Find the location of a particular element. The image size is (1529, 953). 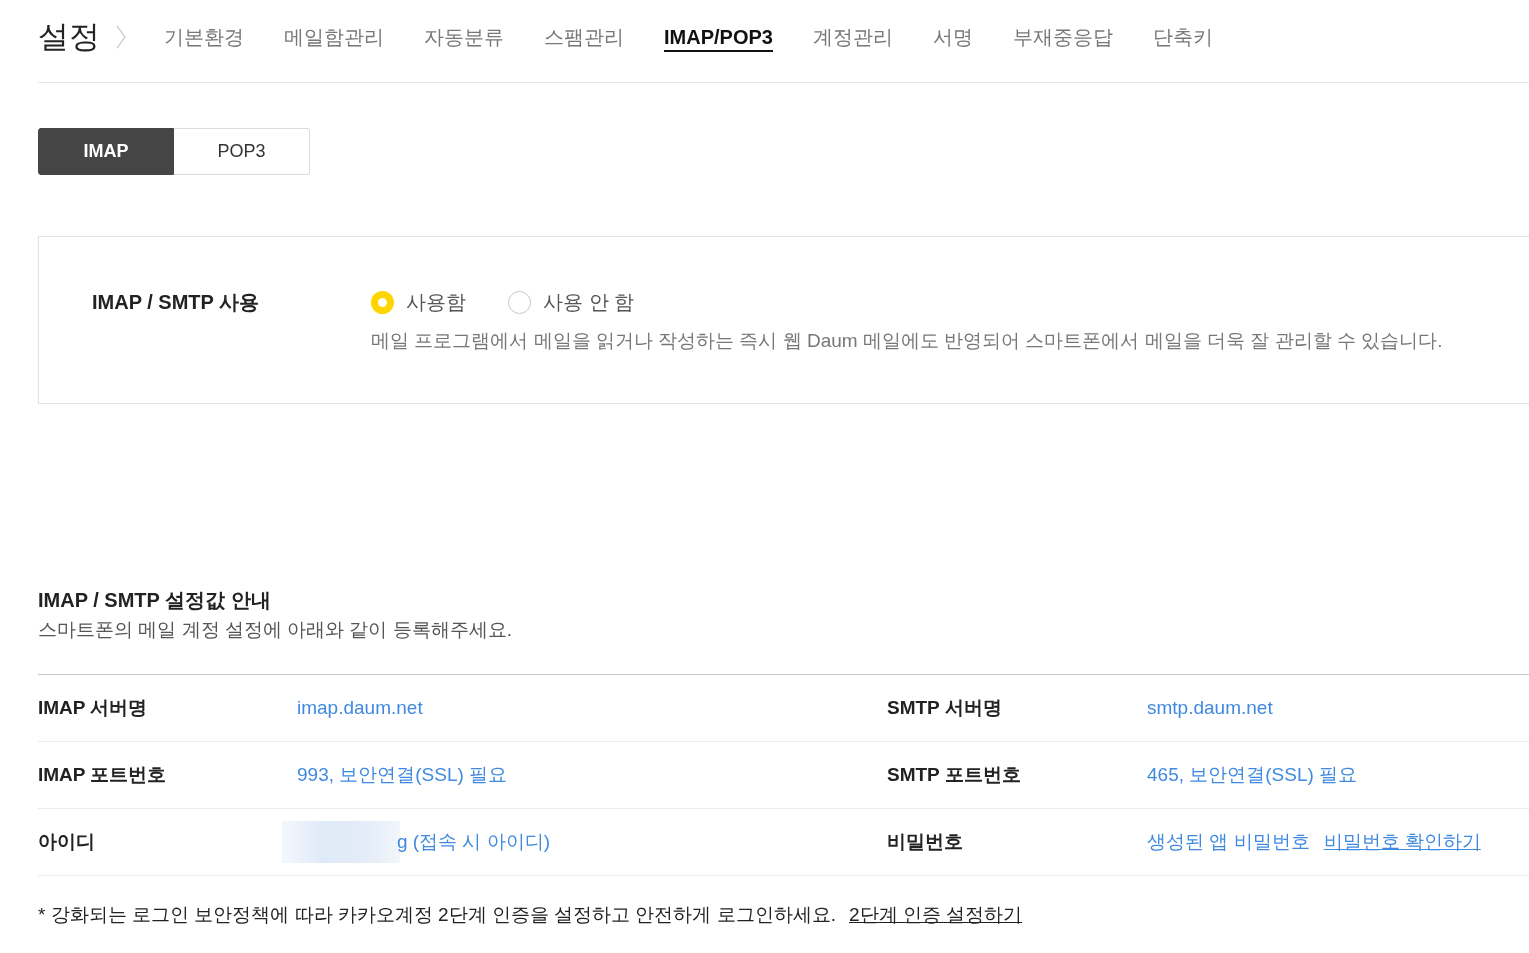

section-title: IMAP / SMTP 설정값 안내 is located at coordinates (154, 600).